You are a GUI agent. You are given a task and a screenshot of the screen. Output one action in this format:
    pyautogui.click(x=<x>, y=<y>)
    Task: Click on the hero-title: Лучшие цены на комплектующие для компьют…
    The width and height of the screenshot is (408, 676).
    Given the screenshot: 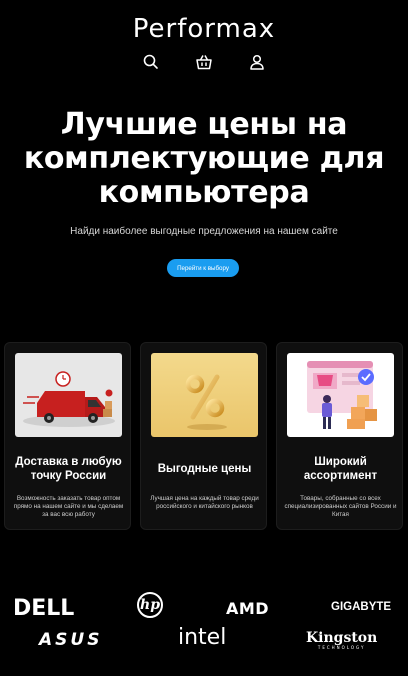 What is the action you would take?
    pyautogui.click(x=204, y=158)
    